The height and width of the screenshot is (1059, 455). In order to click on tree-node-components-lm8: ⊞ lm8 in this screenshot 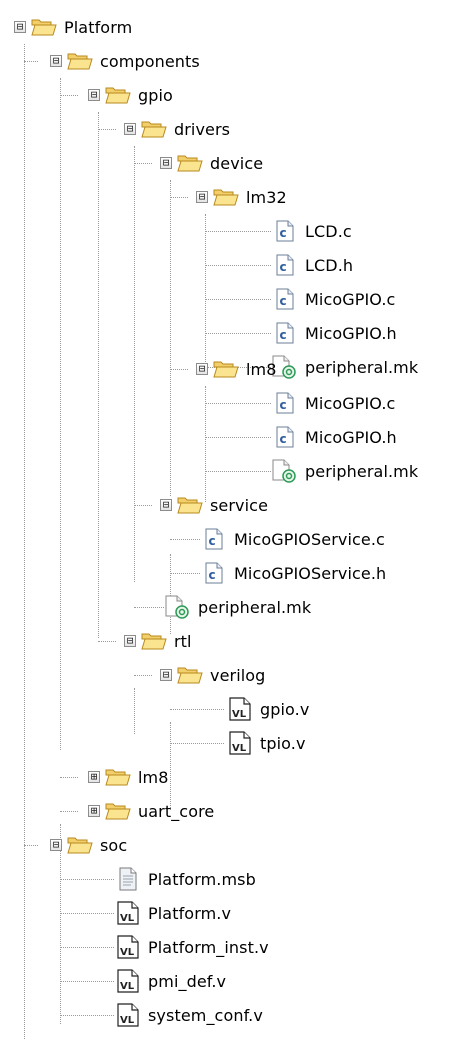, I will do `click(128, 777)`.